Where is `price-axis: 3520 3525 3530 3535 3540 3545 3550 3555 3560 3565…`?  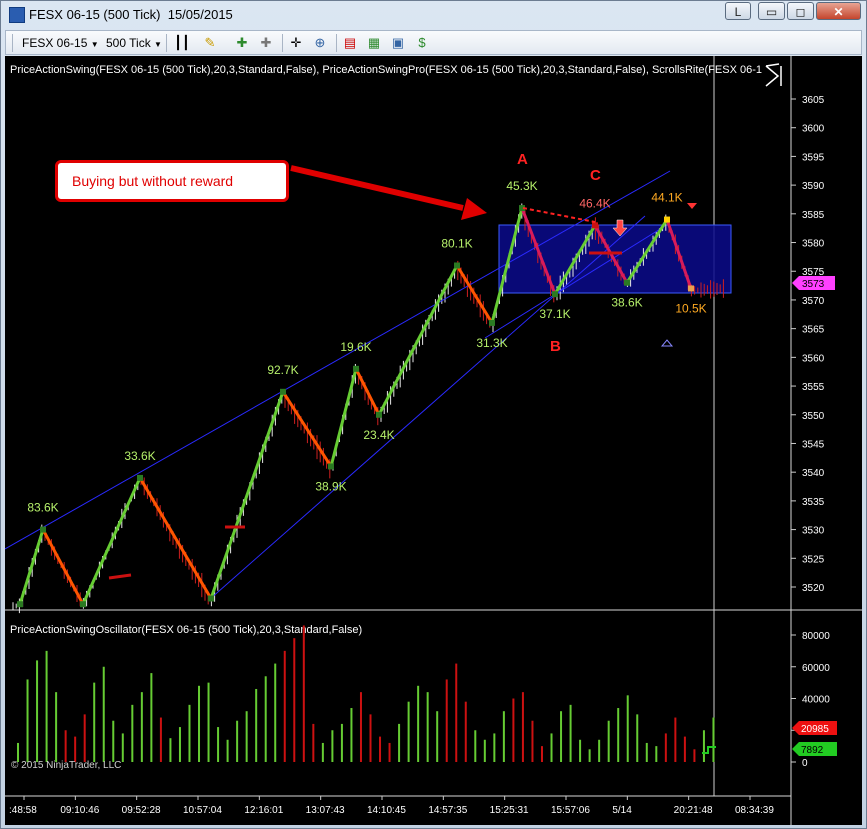
price-axis: 3520 3525 3530 3535 3540 3545 3550 3555 3560 3565… is located at coordinates (808, 344).